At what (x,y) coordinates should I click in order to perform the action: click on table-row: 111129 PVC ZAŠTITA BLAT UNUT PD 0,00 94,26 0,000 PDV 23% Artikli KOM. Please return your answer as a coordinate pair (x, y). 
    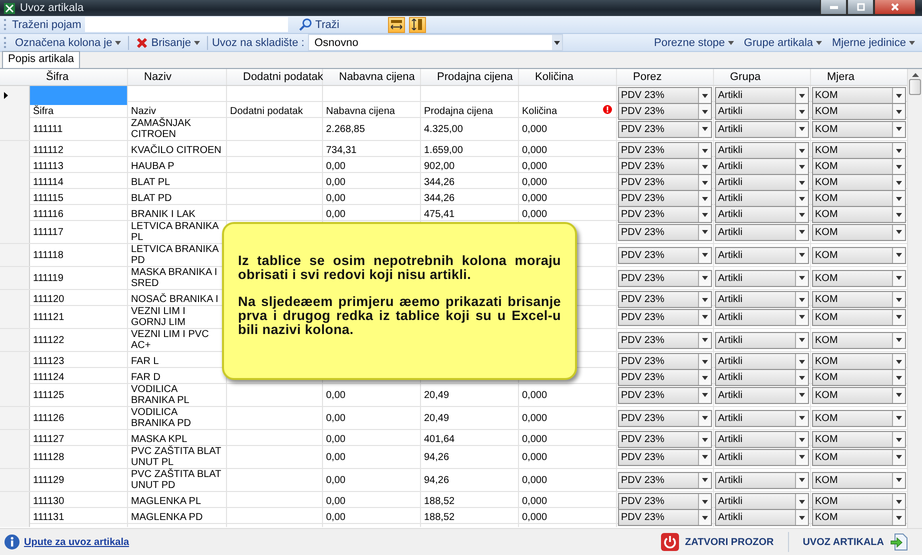
    Looking at the image, I should click on (453, 480).